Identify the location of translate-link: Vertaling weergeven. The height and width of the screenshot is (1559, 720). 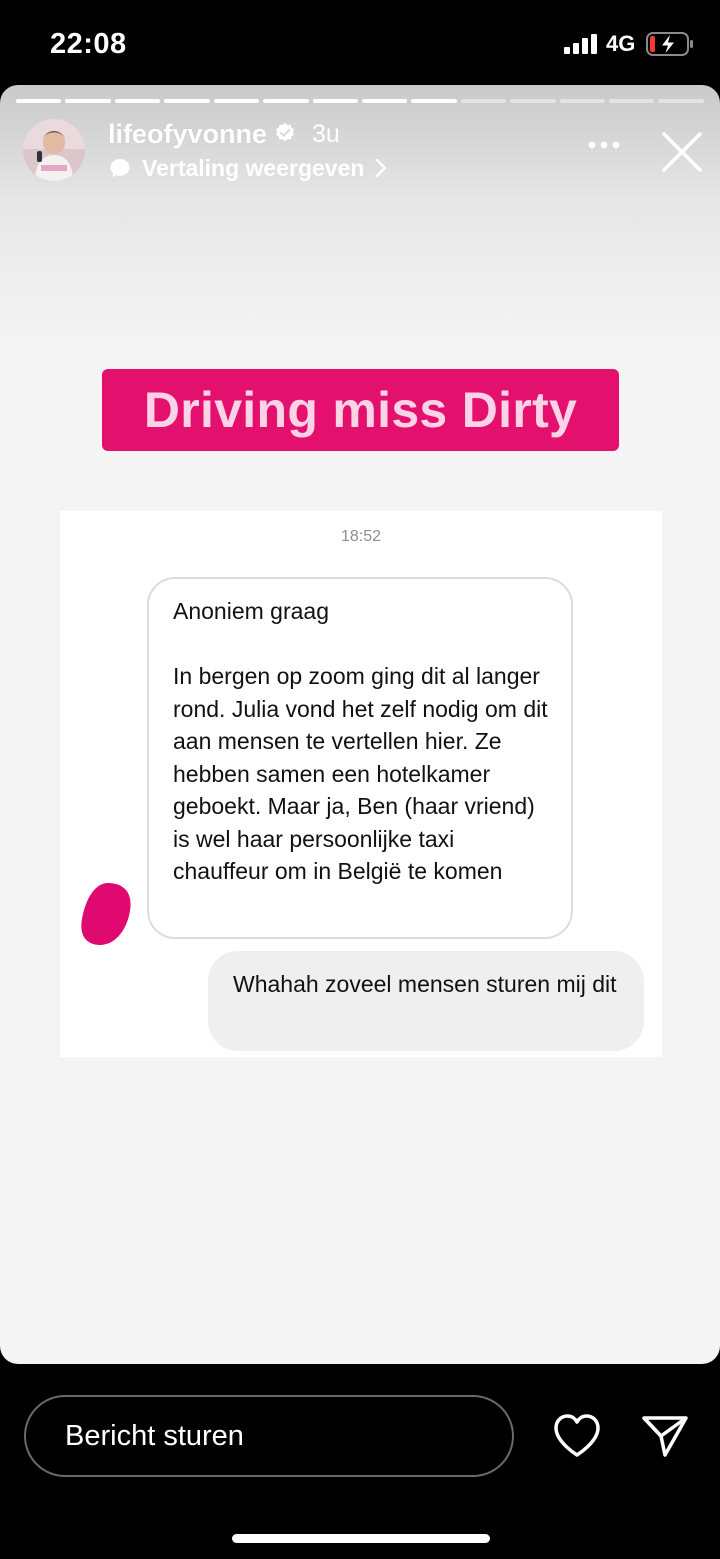
(248, 168).